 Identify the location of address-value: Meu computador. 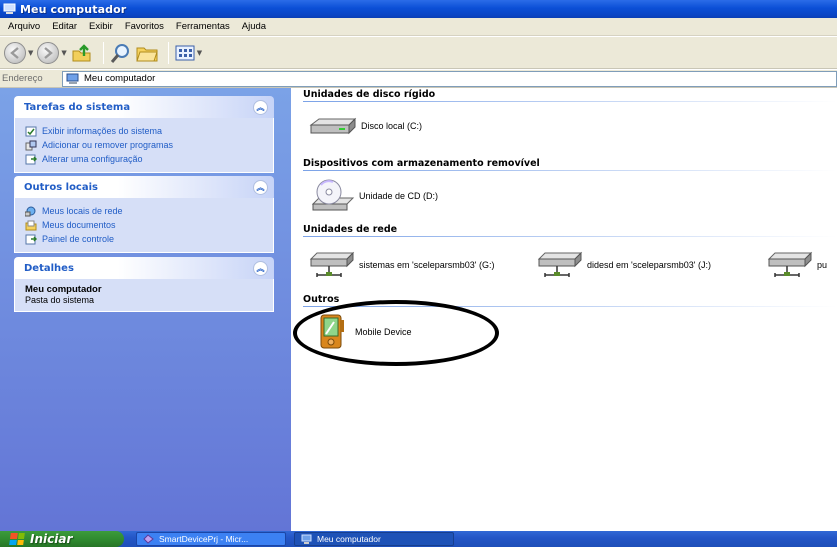
(120, 78).